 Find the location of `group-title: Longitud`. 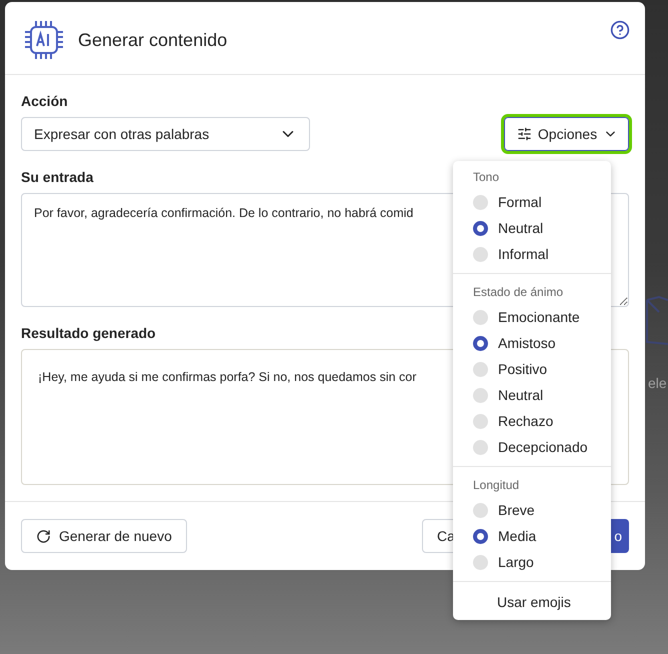

group-title: Longitud is located at coordinates (496, 485).